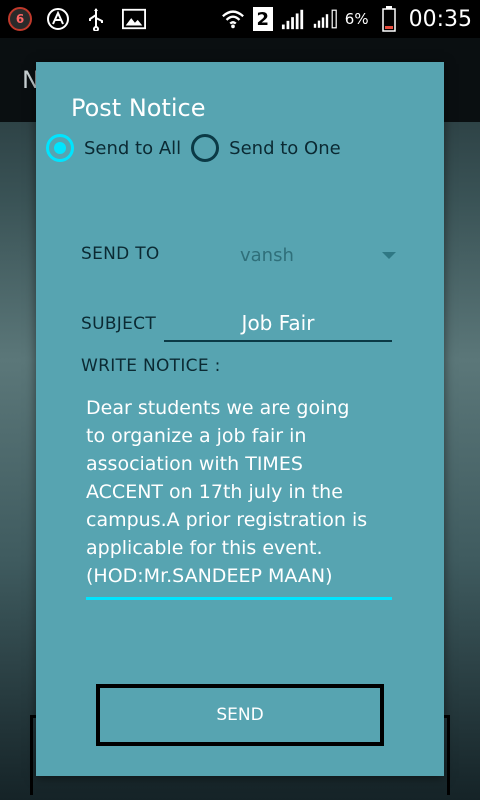 The height and width of the screenshot is (800, 480). What do you see at coordinates (389, 255) in the screenshot?
I see `dropdown-arrow-icon` at bounding box center [389, 255].